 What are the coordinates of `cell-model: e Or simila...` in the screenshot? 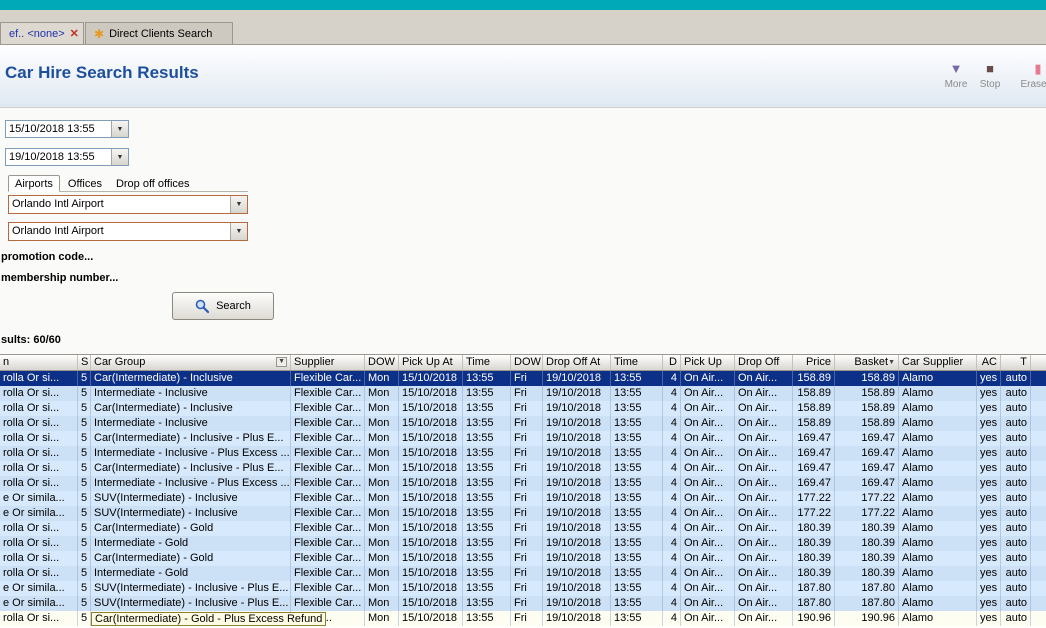 It's located at (39, 513).